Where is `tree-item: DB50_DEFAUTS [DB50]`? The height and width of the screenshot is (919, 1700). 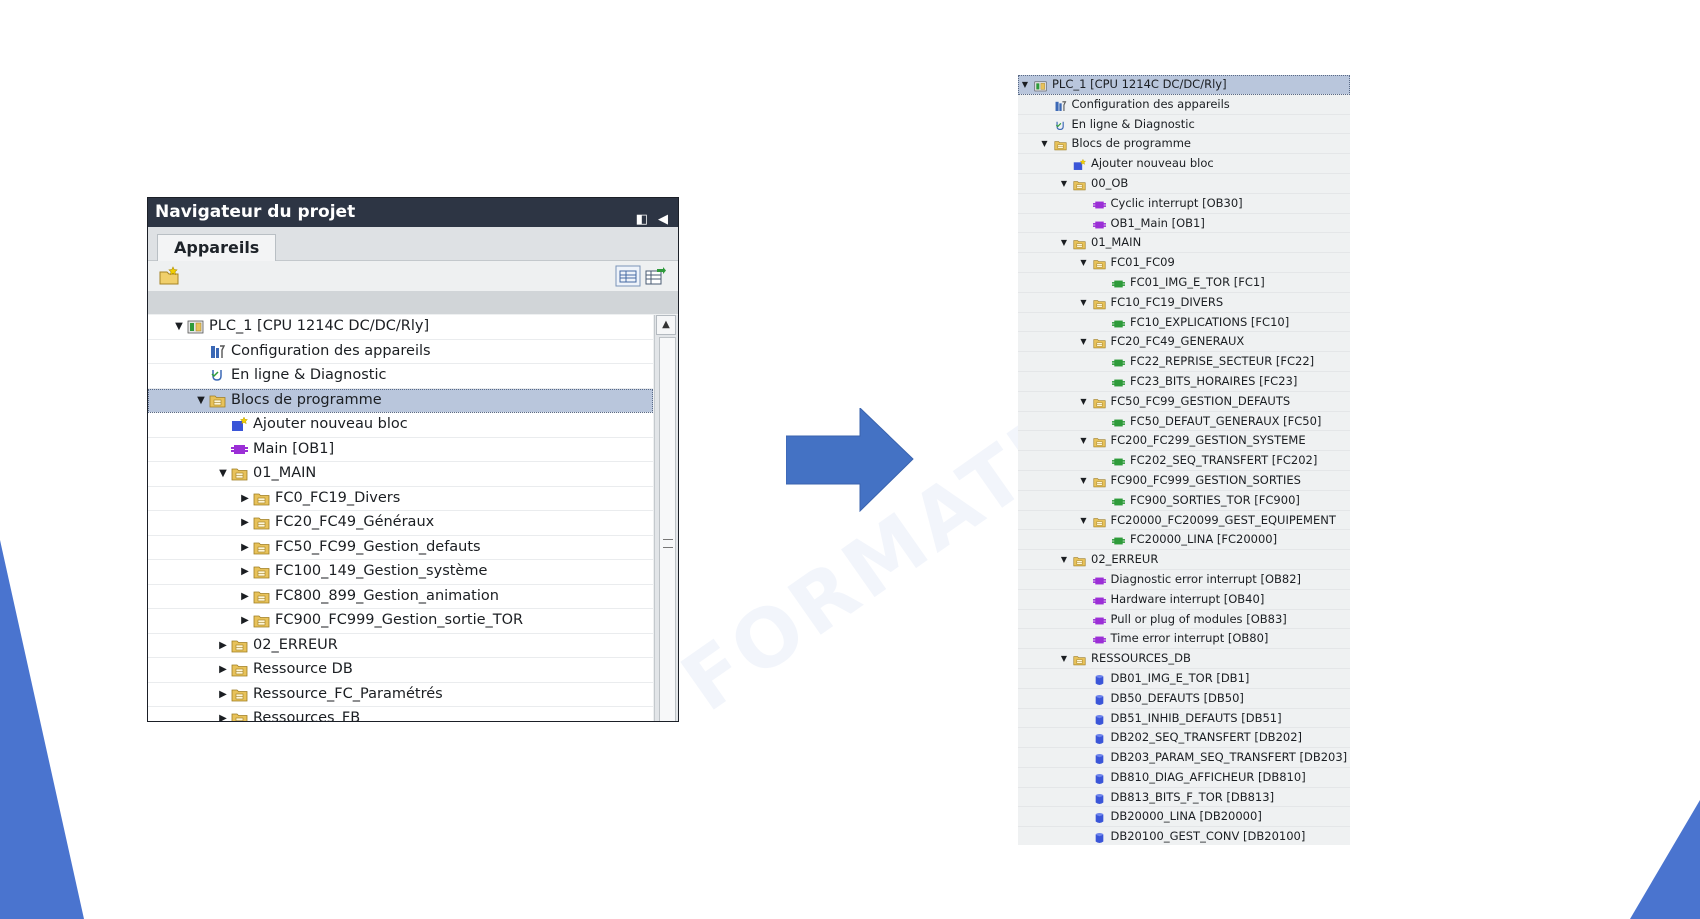 tree-item: DB50_DEFAUTS [DB50] is located at coordinates (1184, 699).